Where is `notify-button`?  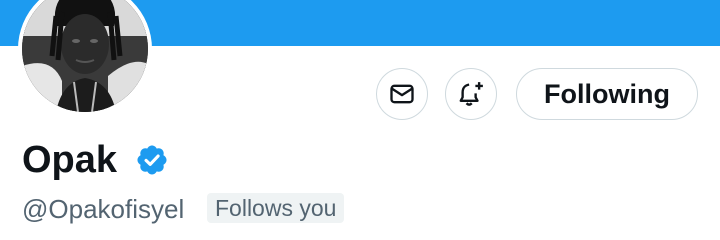 notify-button is located at coordinates (471, 94).